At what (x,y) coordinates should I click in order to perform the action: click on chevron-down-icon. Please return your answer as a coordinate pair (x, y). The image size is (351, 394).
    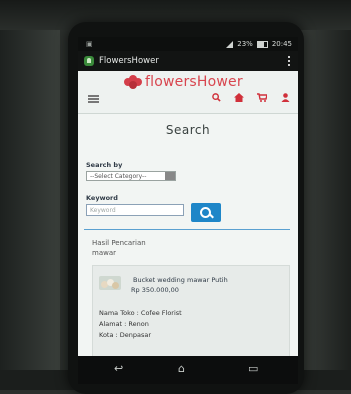
    Looking at the image, I should click on (170, 176).